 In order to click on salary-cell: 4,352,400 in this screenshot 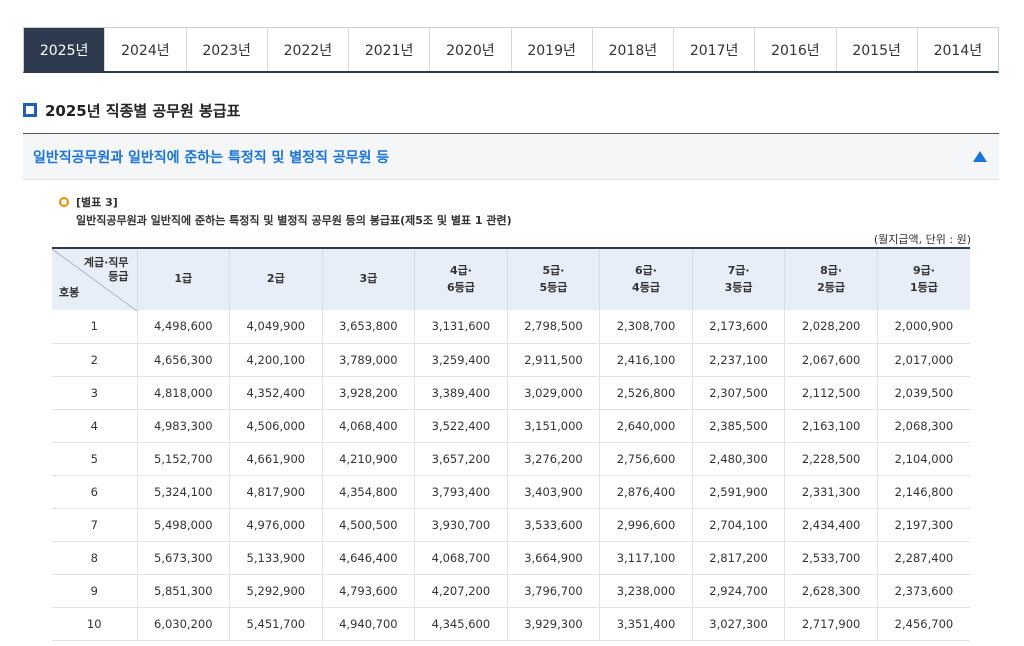, I will do `click(276, 393)`.